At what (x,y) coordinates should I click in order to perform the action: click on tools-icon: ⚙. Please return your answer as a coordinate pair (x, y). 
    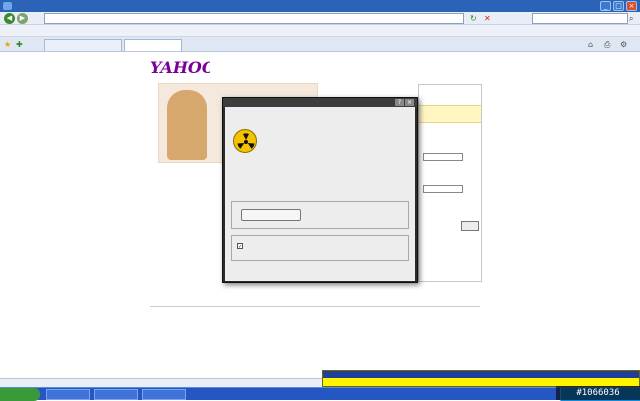
    Looking at the image, I should click on (623, 44).